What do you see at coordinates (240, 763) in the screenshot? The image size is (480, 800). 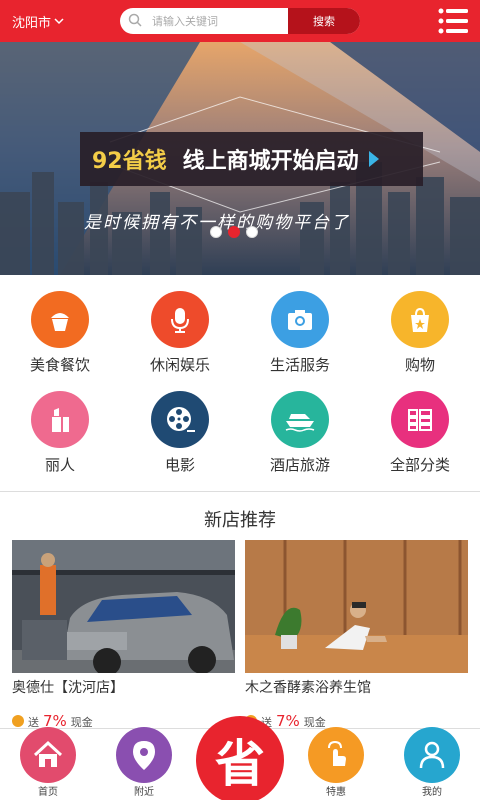 I see `center-save-label: 省` at bounding box center [240, 763].